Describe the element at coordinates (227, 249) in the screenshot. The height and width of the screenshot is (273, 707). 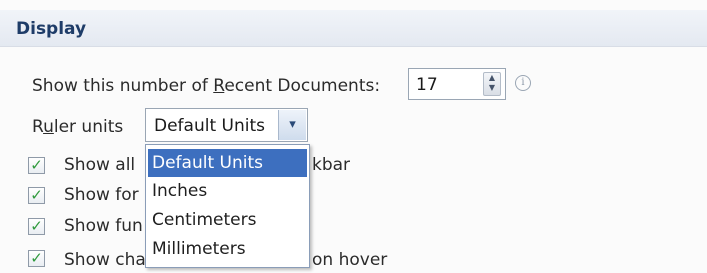
I see `dropdown-option-millimeters: Millimeters` at that location.